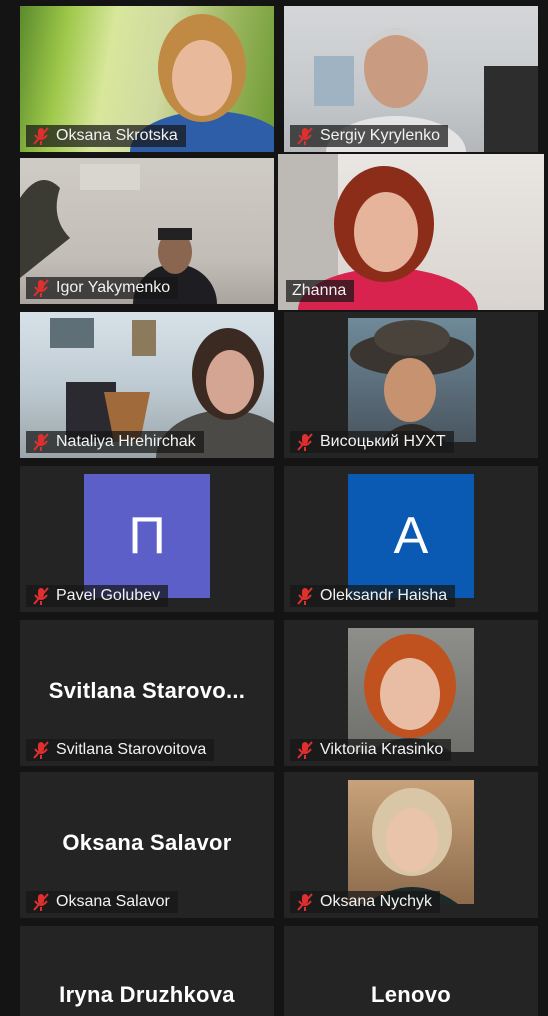  What do you see at coordinates (411, 232) in the screenshot?
I see `participant-tile-zhanna-active-speaker: Zhanna` at bounding box center [411, 232].